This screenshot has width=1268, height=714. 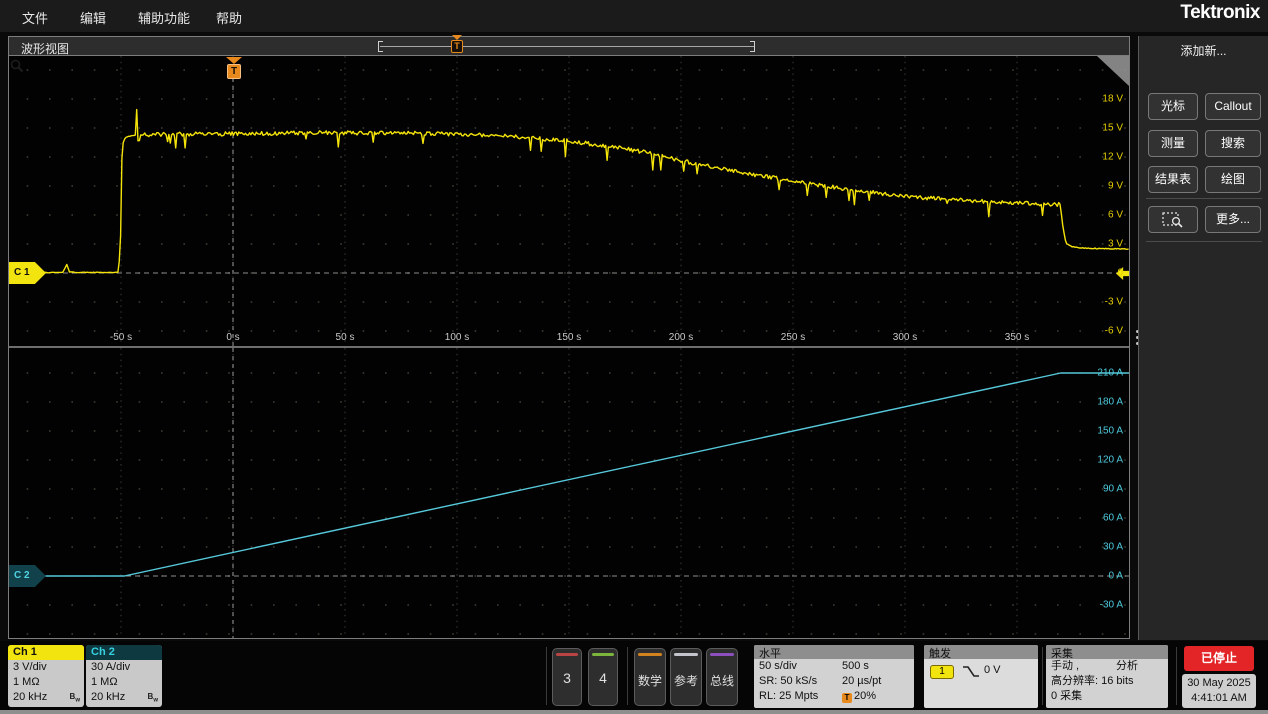 I want to click on acquisition-count: 0 采集, so click(x=1067, y=696).